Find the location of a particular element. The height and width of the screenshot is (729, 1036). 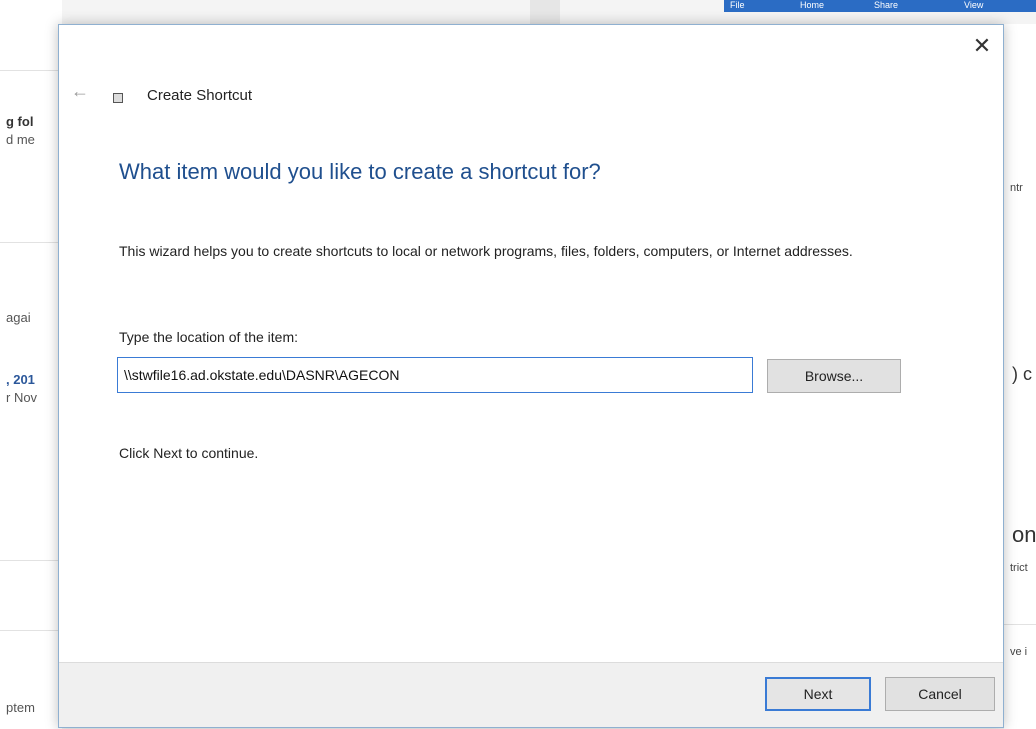

background-ribbon: File Home Share View is located at coordinates (880, 6).